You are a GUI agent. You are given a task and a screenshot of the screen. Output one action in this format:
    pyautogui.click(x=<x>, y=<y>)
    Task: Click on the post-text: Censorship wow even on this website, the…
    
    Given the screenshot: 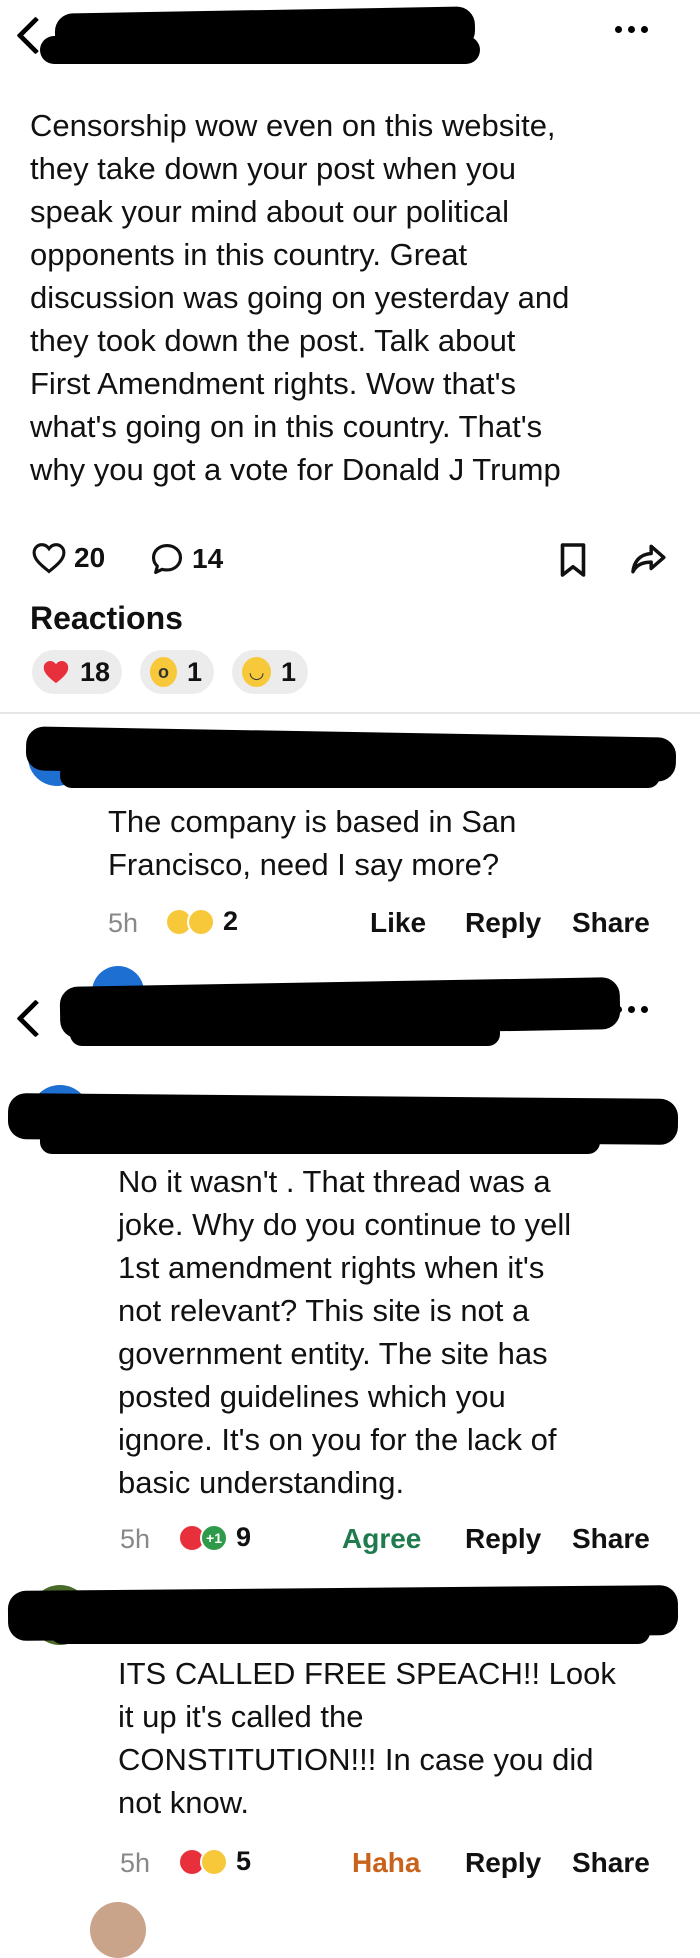 What is the action you would take?
    pyautogui.click(x=300, y=297)
    